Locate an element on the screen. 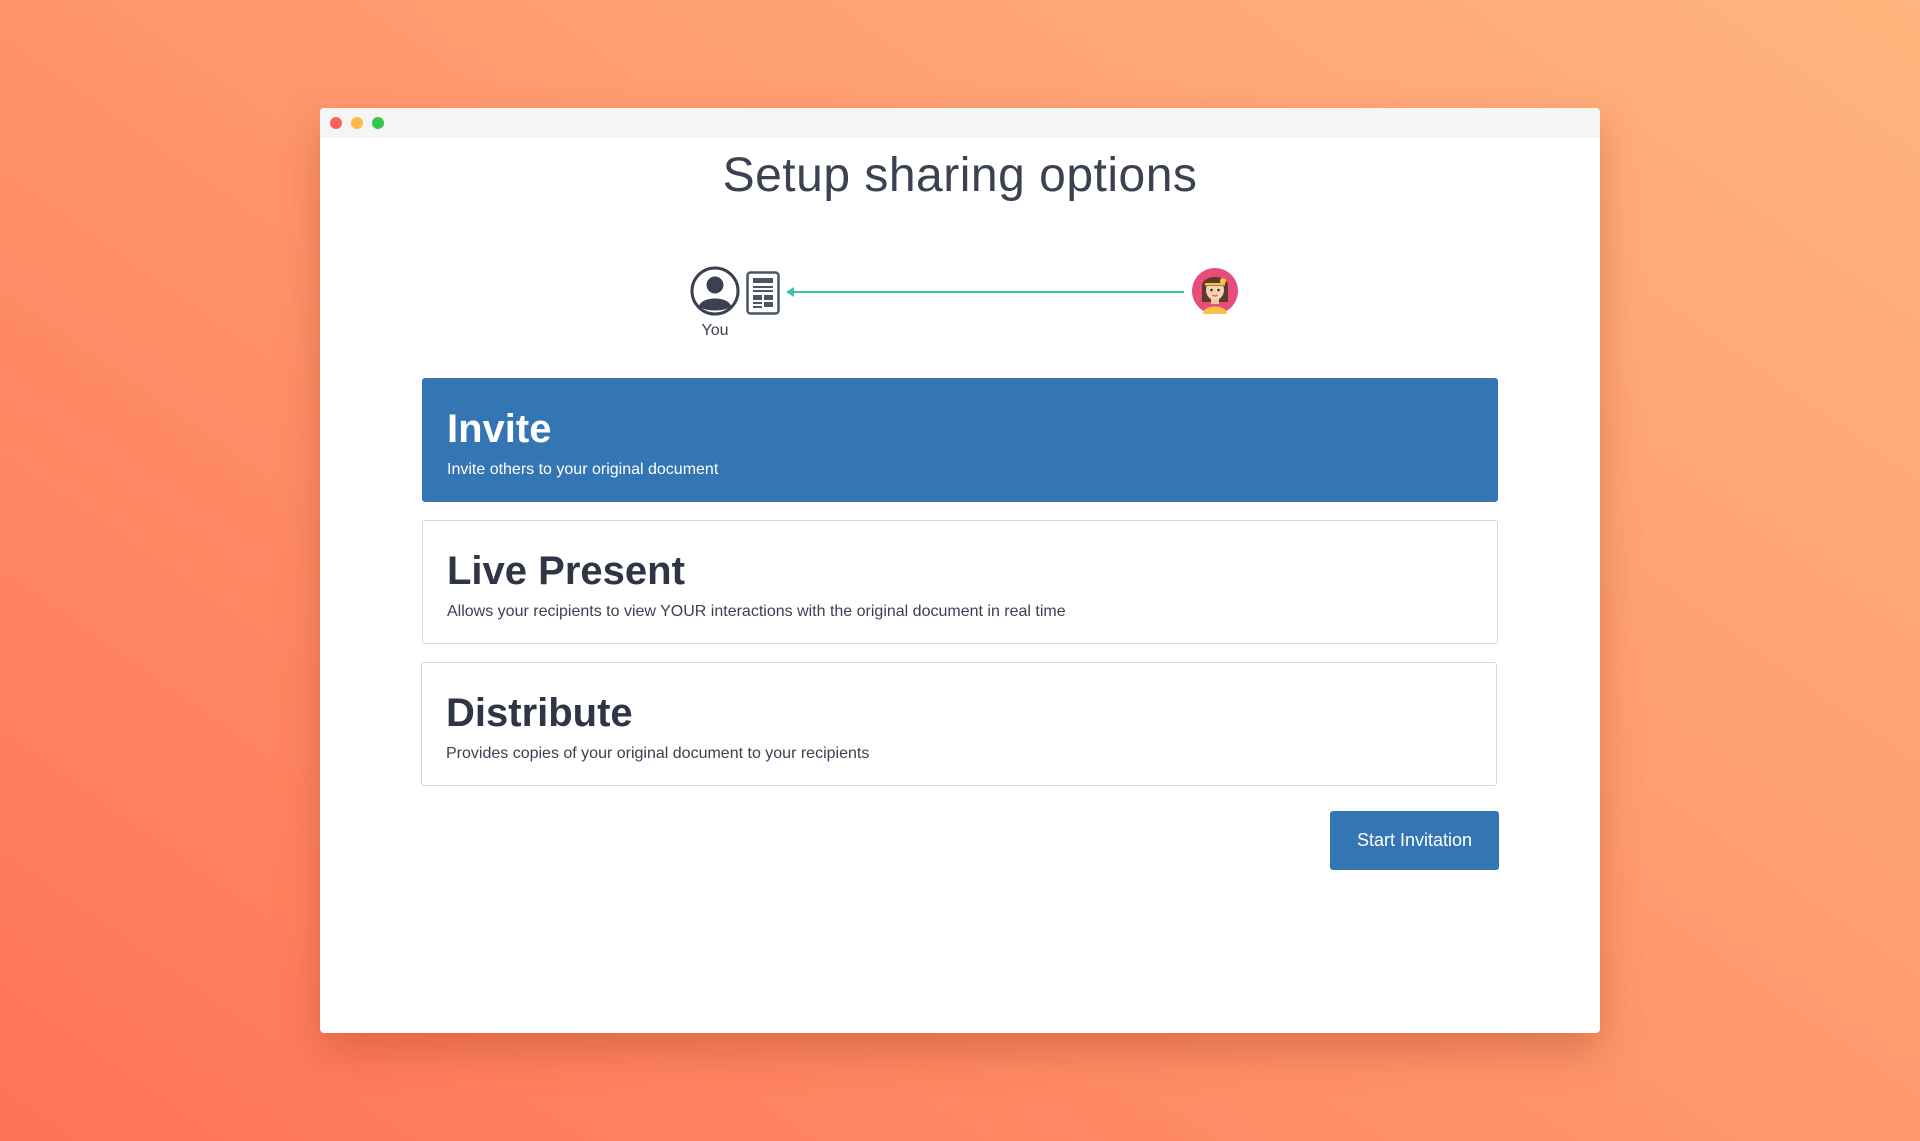 The image size is (1920, 1141). recipient-avatar-icon is located at coordinates (1215, 291).